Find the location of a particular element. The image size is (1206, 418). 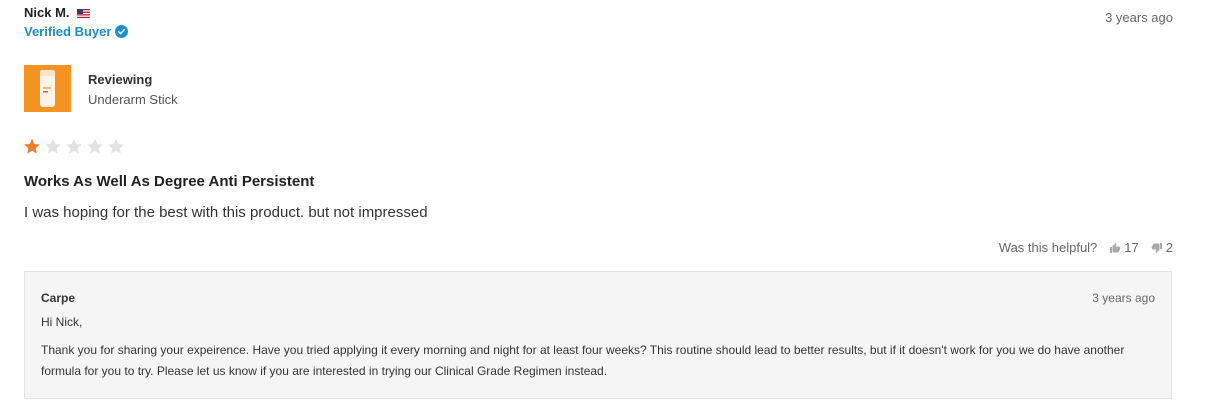

reply-date: 3 years ago is located at coordinates (1123, 298).